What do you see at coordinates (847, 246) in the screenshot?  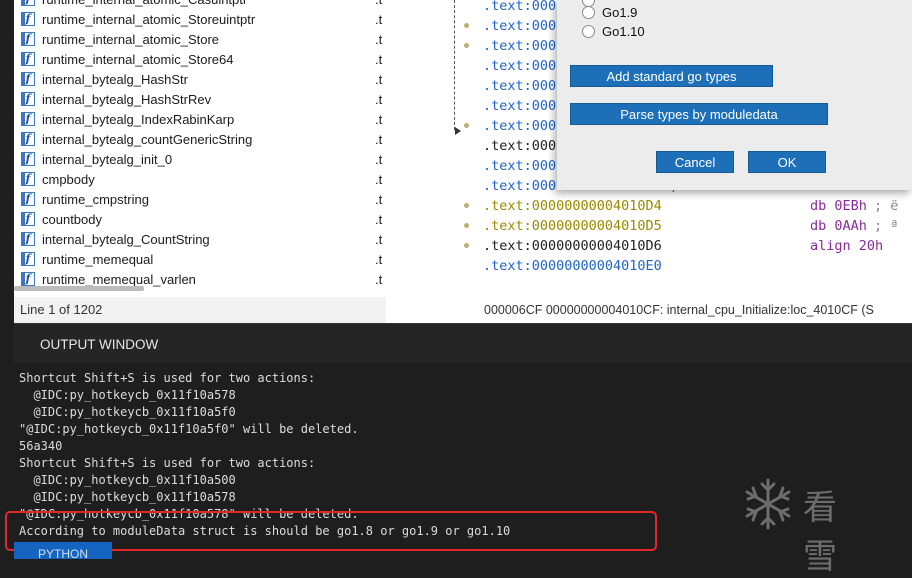 I see `disasm-mnemonic: align 20h` at bounding box center [847, 246].